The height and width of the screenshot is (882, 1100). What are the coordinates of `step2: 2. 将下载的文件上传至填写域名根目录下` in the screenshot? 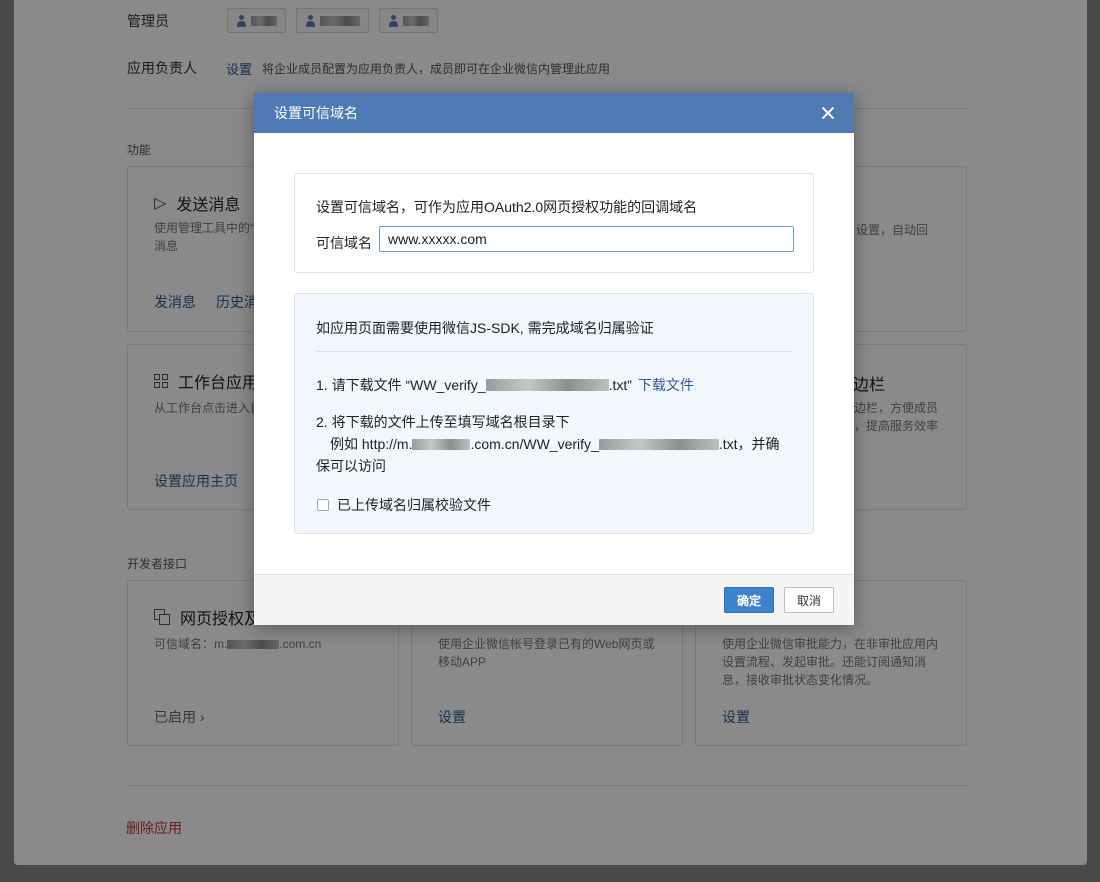 It's located at (443, 422).